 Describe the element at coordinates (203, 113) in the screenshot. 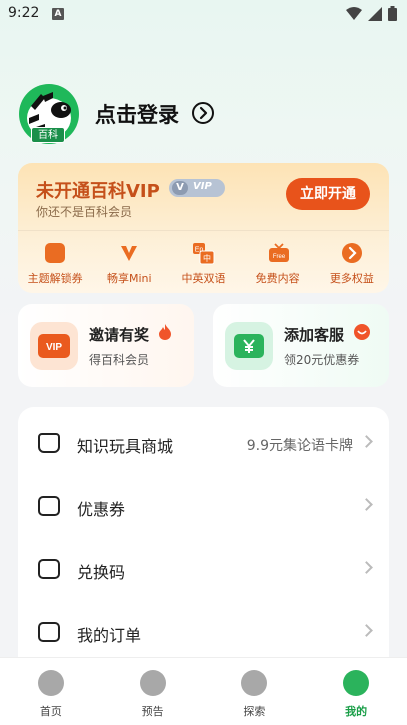

I see `chevron-right-circle-icon` at that location.